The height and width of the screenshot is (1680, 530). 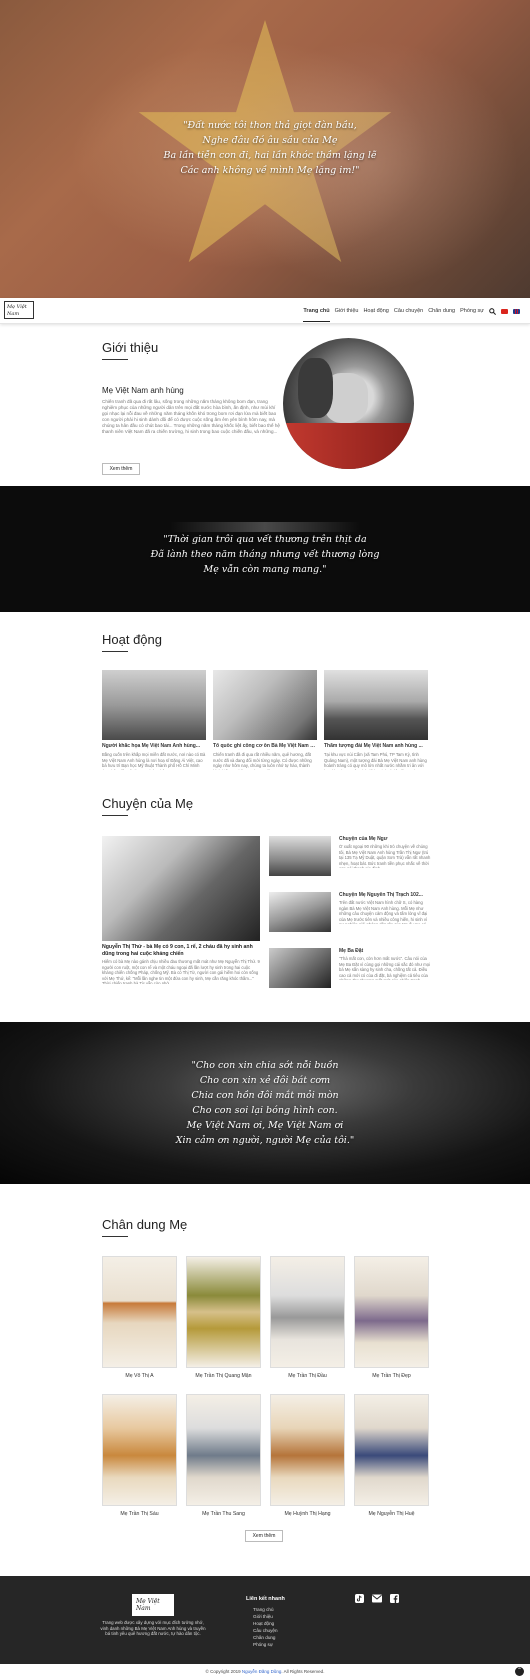 I want to click on nav-item-intro: Giới thiệu, so click(x=347, y=311).